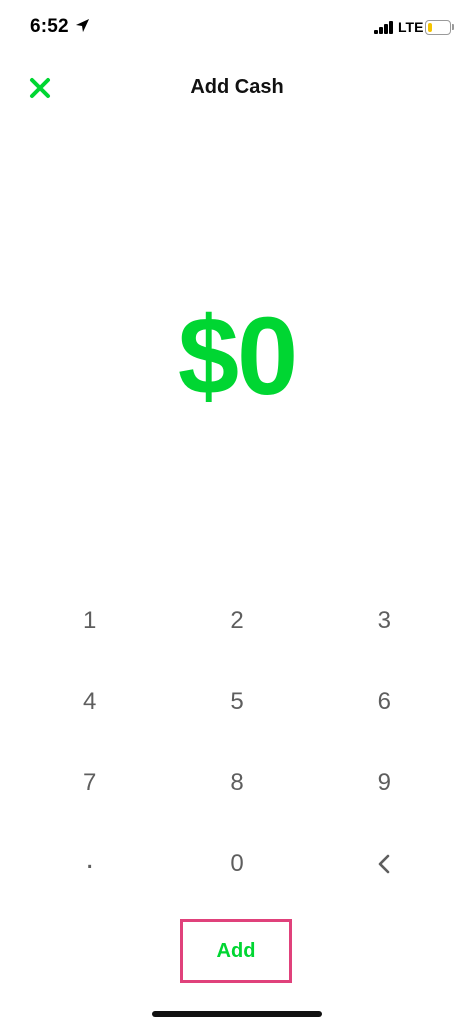 Image resolution: width=474 pixels, height=1026 pixels. I want to click on key-3: 3, so click(384, 620).